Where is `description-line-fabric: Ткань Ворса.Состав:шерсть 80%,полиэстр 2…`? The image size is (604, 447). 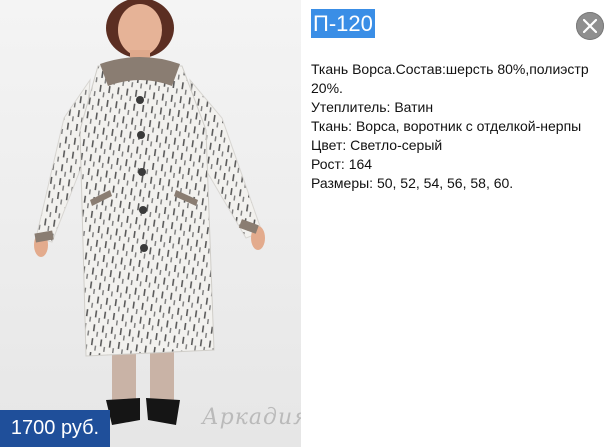 description-line-fabric: Ткань Ворса.Состав:шерсть 80%,полиэстр 2… is located at coordinates (450, 78).